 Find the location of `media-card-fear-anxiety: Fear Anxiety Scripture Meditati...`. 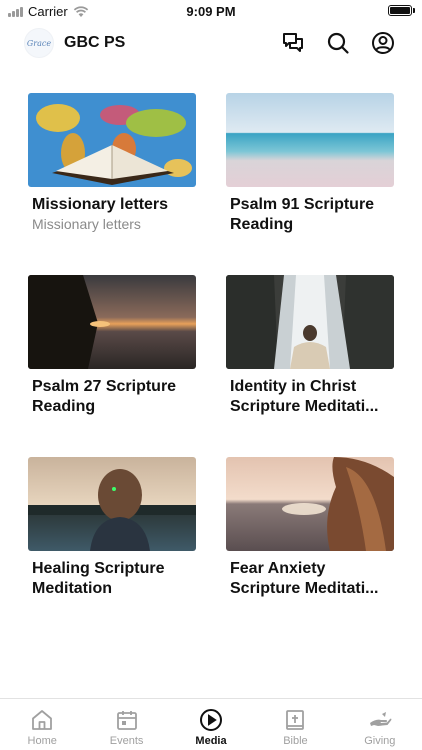

media-card-fear-anxiety: Fear Anxiety Scripture Meditati... is located at coordinates (310, 528).